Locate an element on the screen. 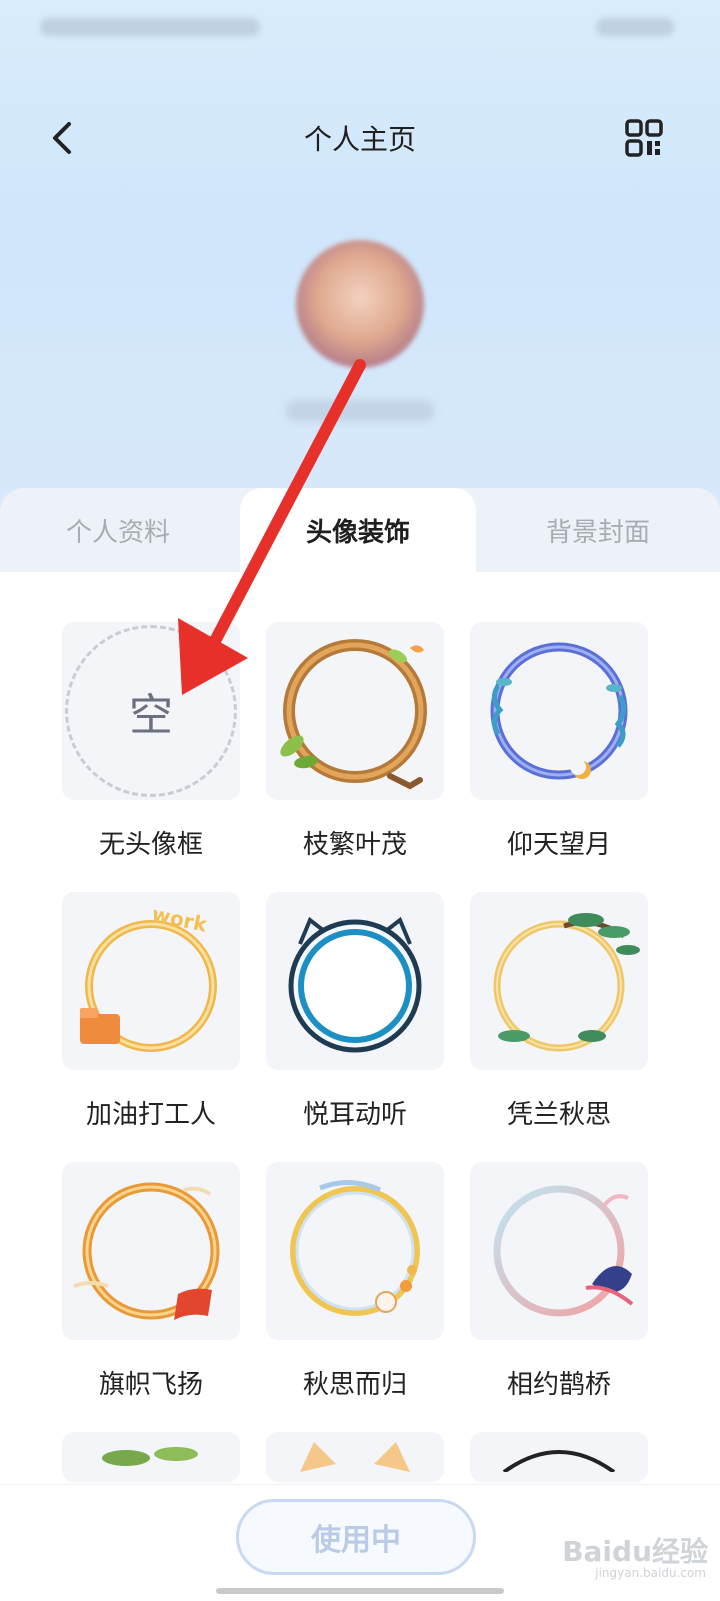 The image size is (720, 1601). pine-frame-icon is located at coordinates (566, 982).